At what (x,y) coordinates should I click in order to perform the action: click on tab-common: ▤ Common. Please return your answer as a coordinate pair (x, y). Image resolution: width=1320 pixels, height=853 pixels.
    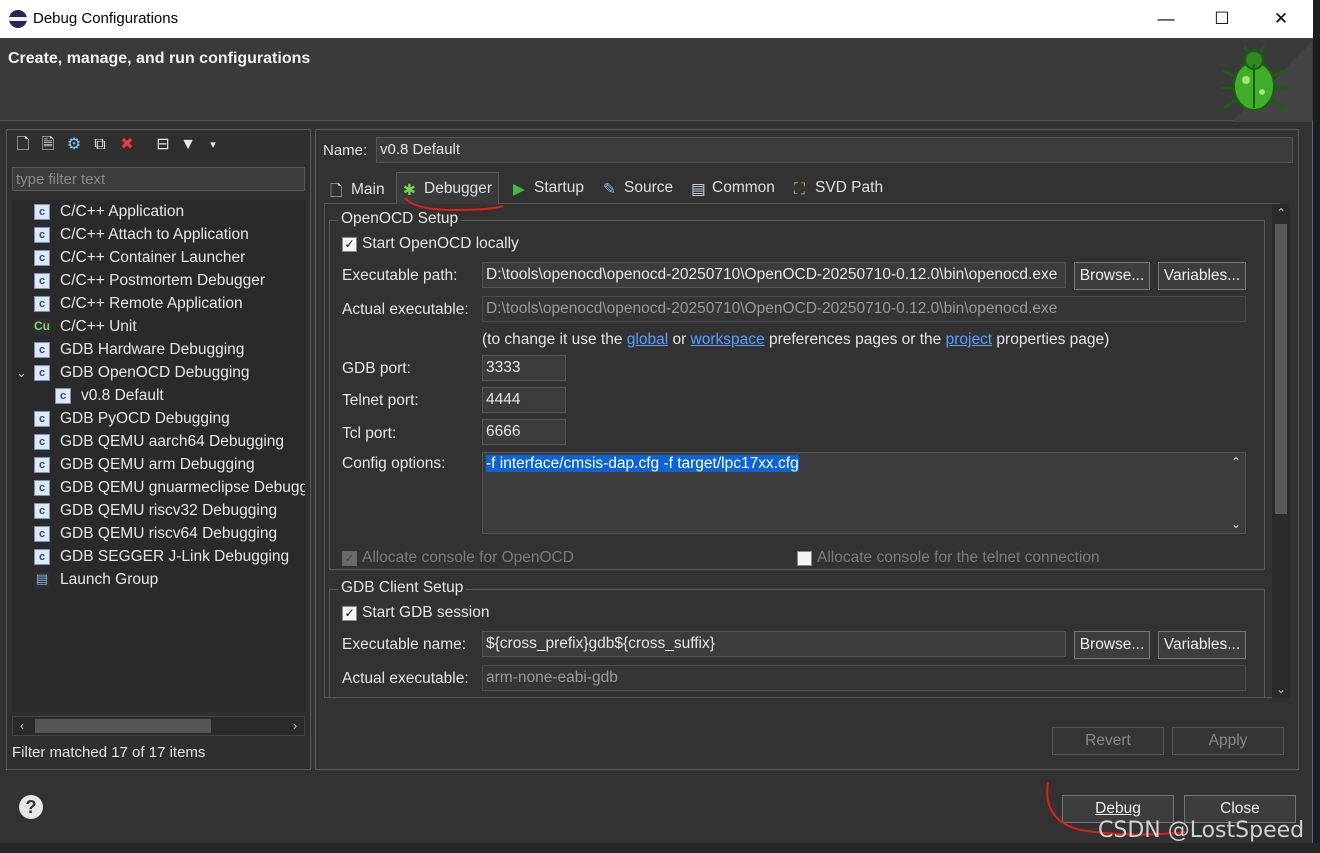
    Looking at the image, I should click on (733, 188).